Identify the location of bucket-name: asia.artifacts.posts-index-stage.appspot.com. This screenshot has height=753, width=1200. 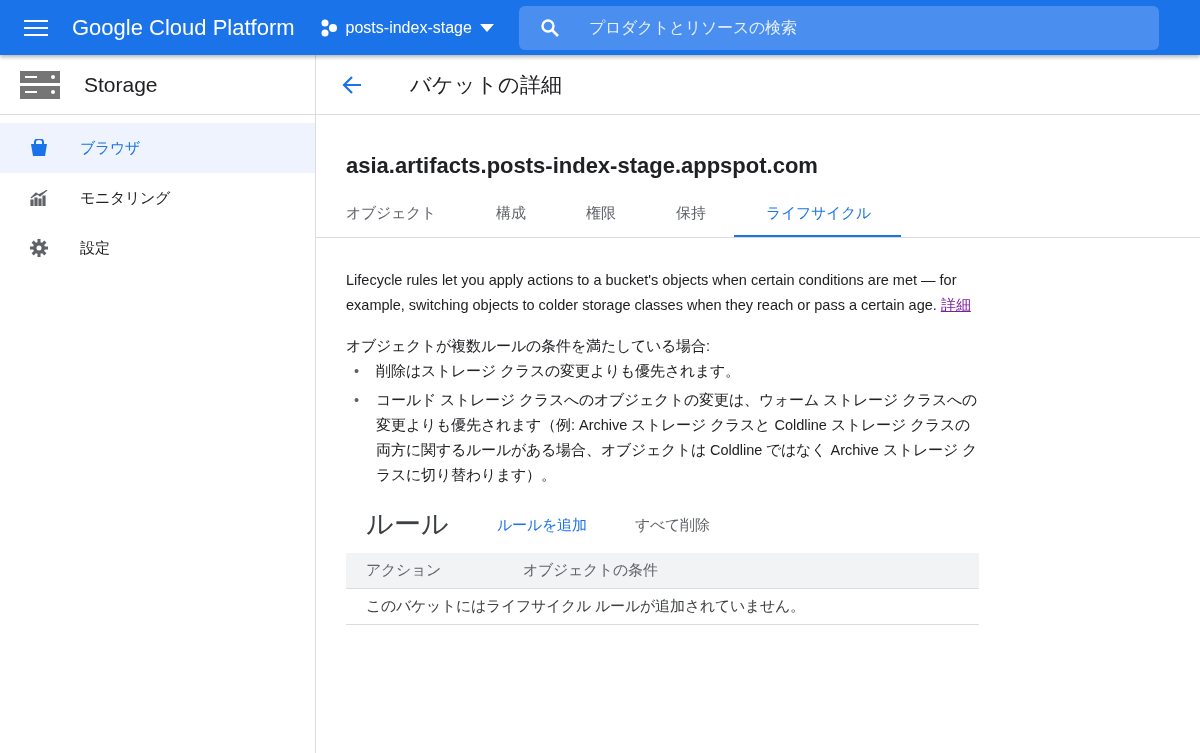
(582, 166).